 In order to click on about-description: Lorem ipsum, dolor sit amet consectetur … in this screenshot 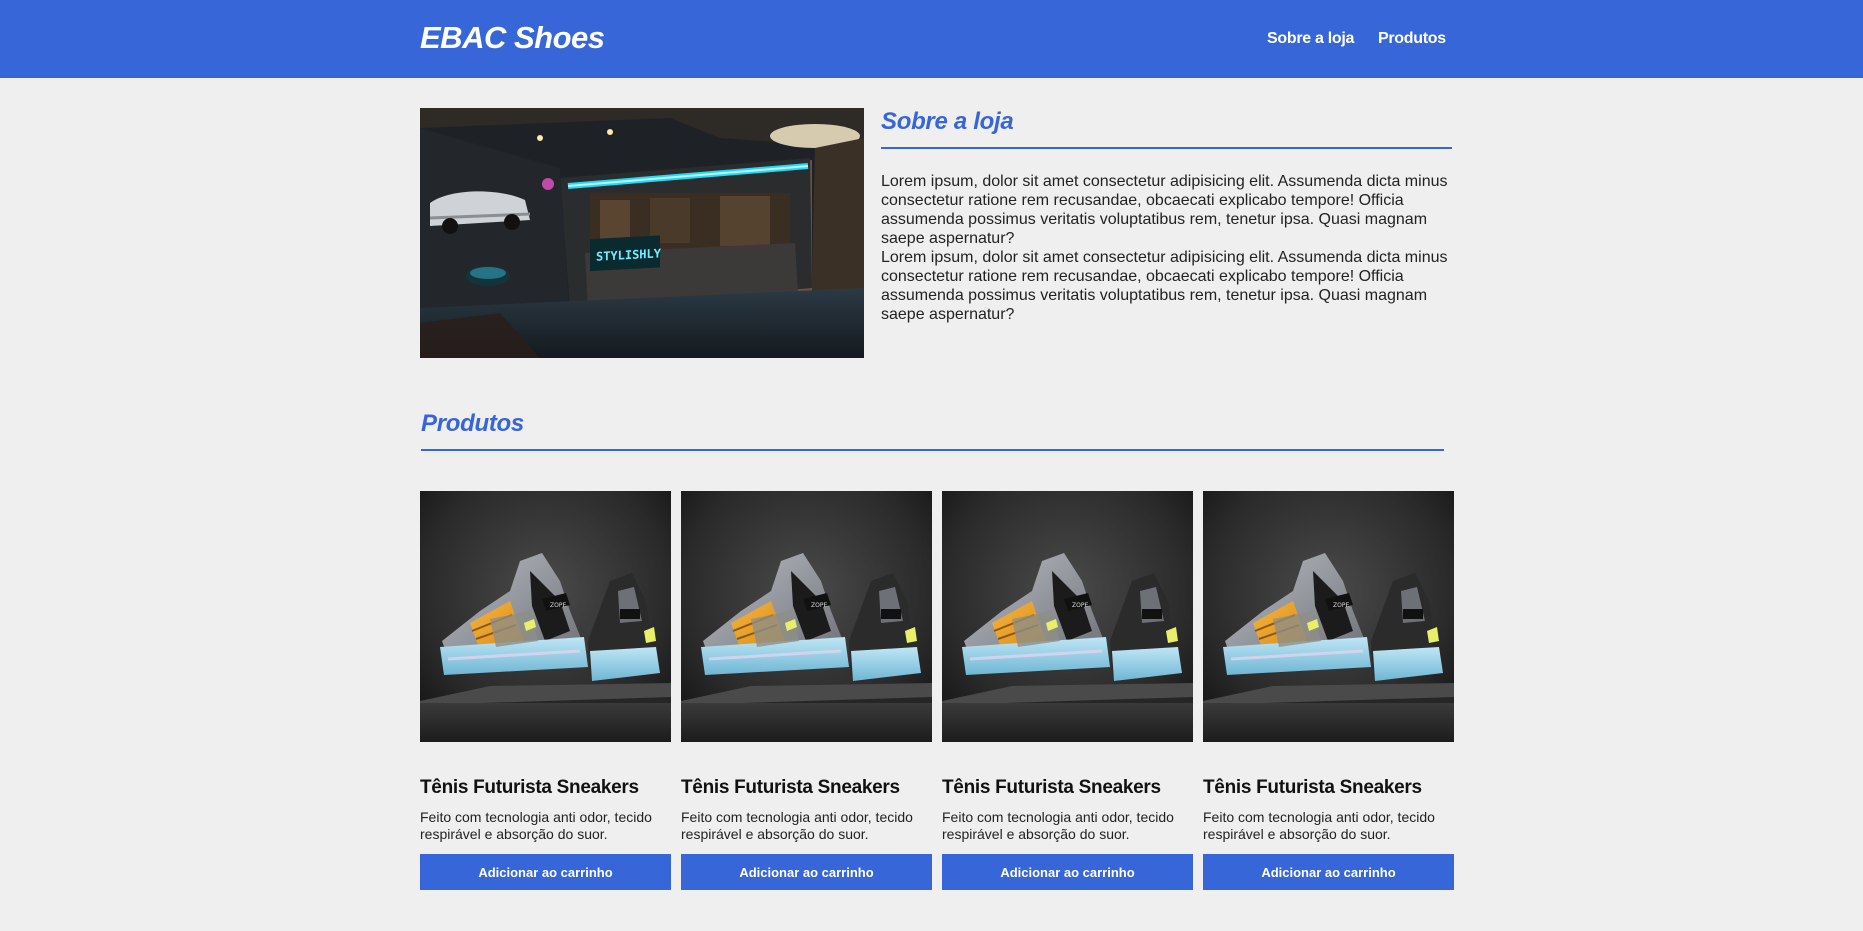, I will do `click(1167, 248)`.